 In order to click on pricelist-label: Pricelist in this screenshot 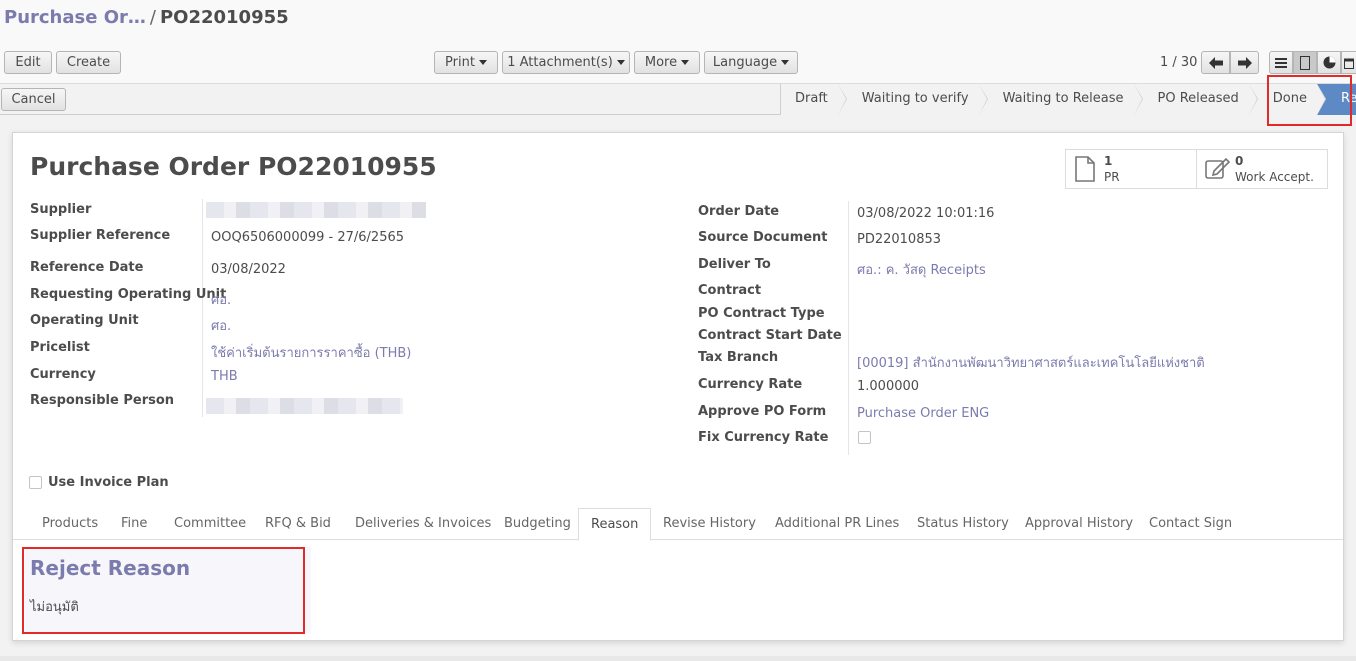, I will do `click(60, 347)`.